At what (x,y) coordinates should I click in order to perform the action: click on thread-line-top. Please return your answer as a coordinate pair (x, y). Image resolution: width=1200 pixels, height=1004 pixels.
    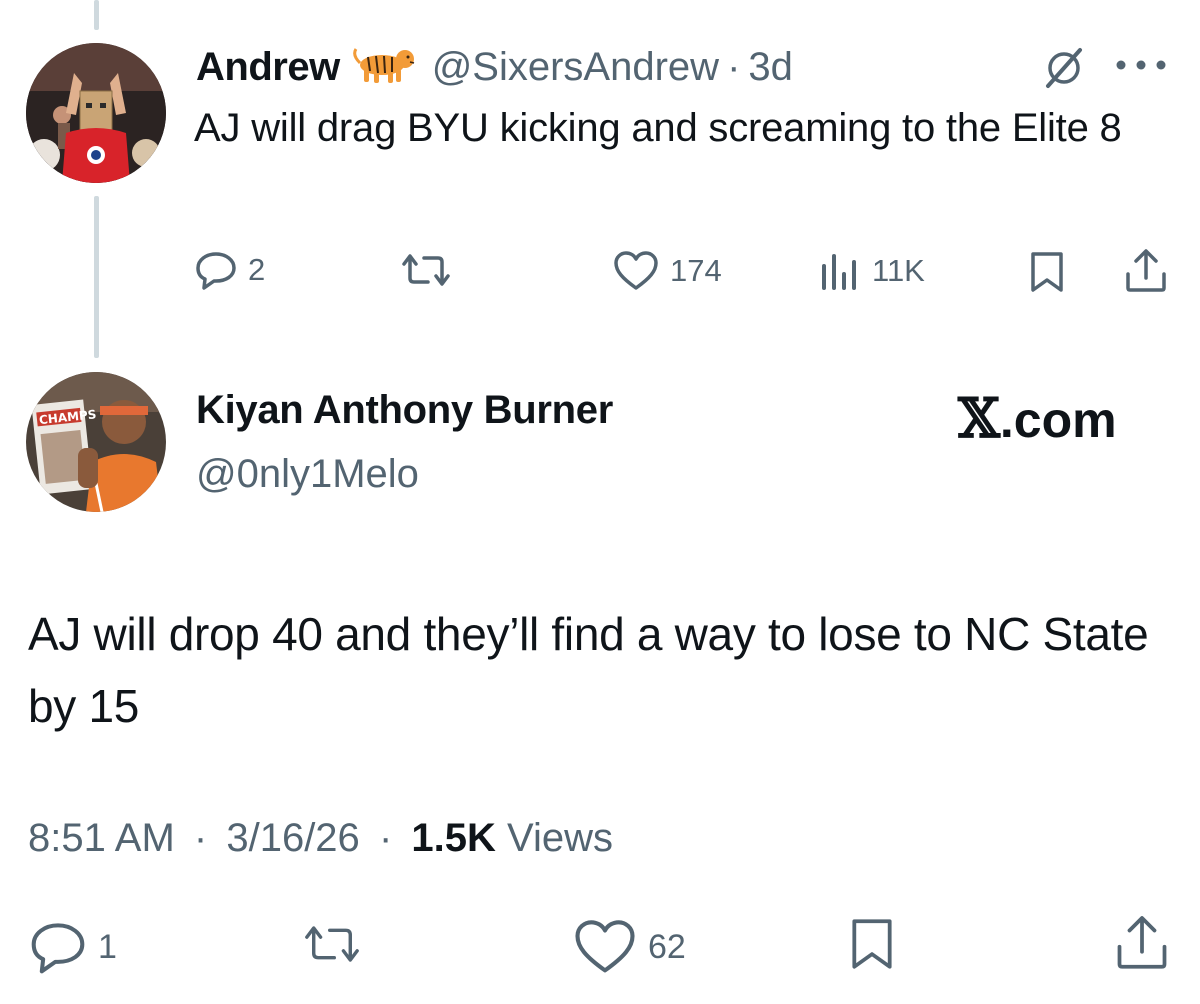
    Looking at the image, I should click on (96, 15).